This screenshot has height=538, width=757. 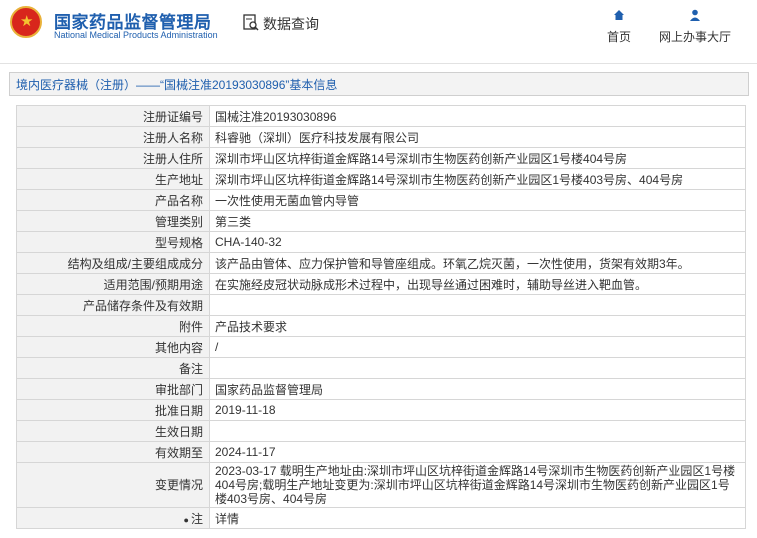 I want to click on user-icon, so click(x=695, y=15).